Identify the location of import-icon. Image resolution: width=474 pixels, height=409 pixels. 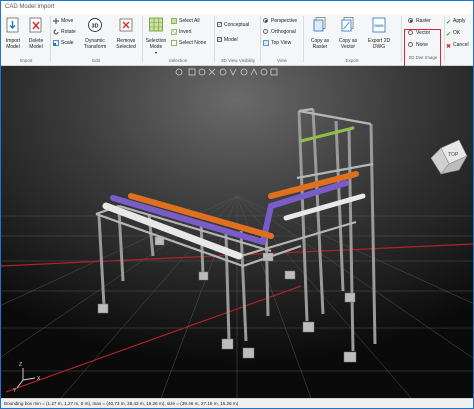
(12, 25).